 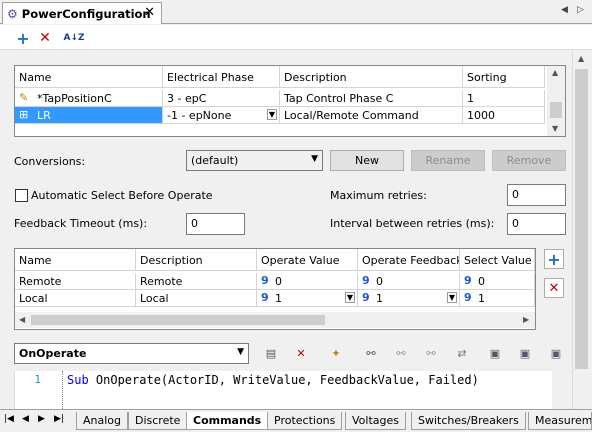 I want to click on tab-discrete: Discrete, so click(x=158, y=421).